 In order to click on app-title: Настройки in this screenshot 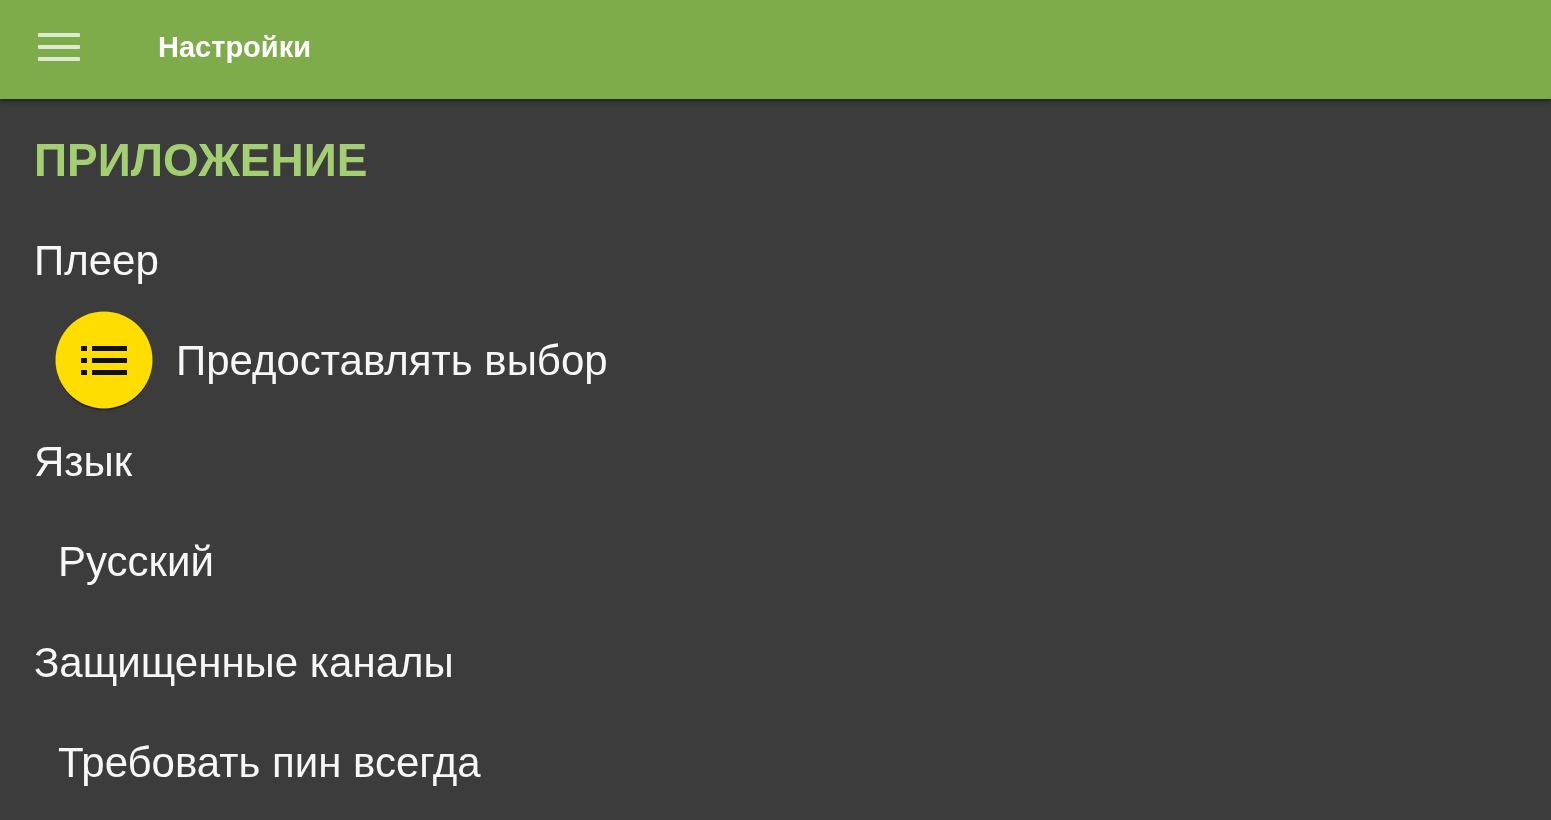, I will do `click(234, 47)`.